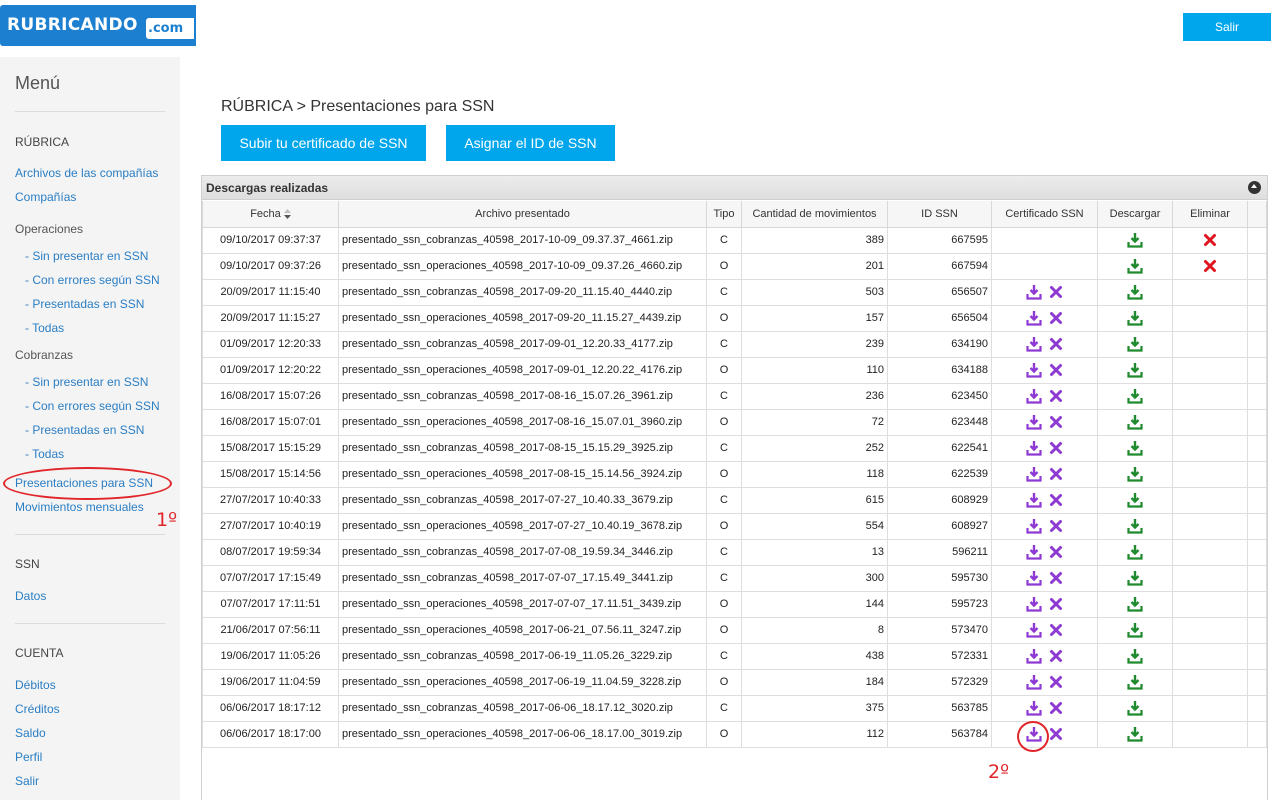 This screenshot has height=800, width=1280. What do you see at coordinates (814, 500) in the screenshot?
I see `cell-cantidad: 615` at bounding box center [814, 500].